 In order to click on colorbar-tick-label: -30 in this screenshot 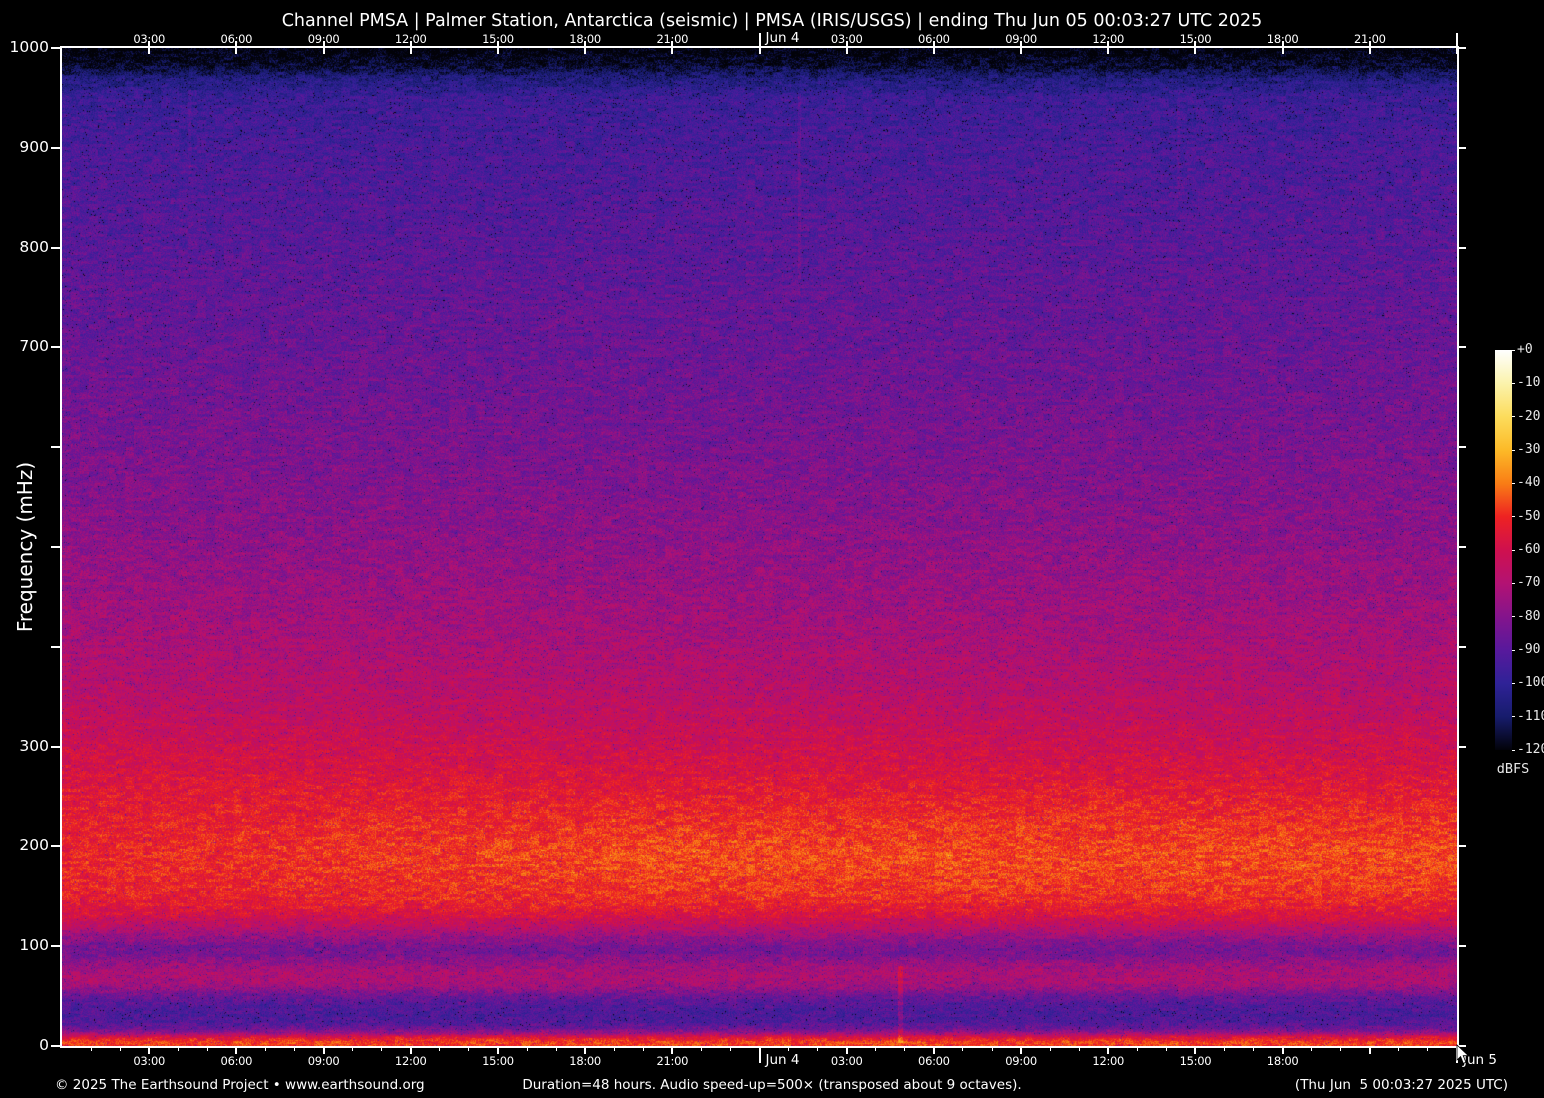, I will do `click(1529, 449)`.